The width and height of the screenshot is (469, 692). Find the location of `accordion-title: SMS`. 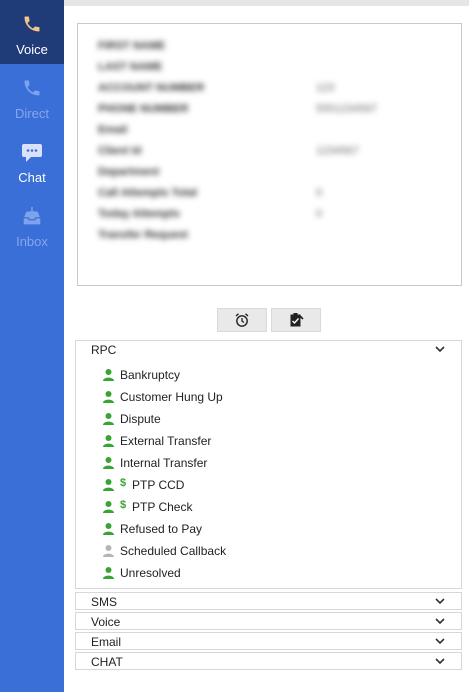

accordion-title: SMS is located at coordinates (104, 602).